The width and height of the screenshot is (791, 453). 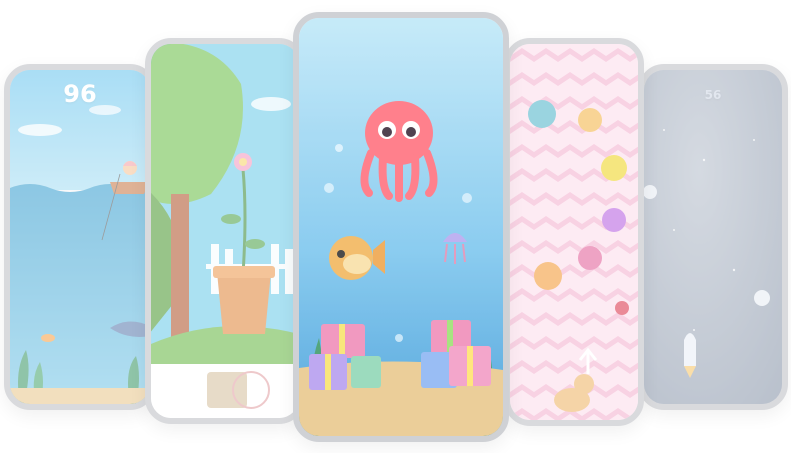 I want to click on fishing-game-screen: 96, so click(x=80, y=237).